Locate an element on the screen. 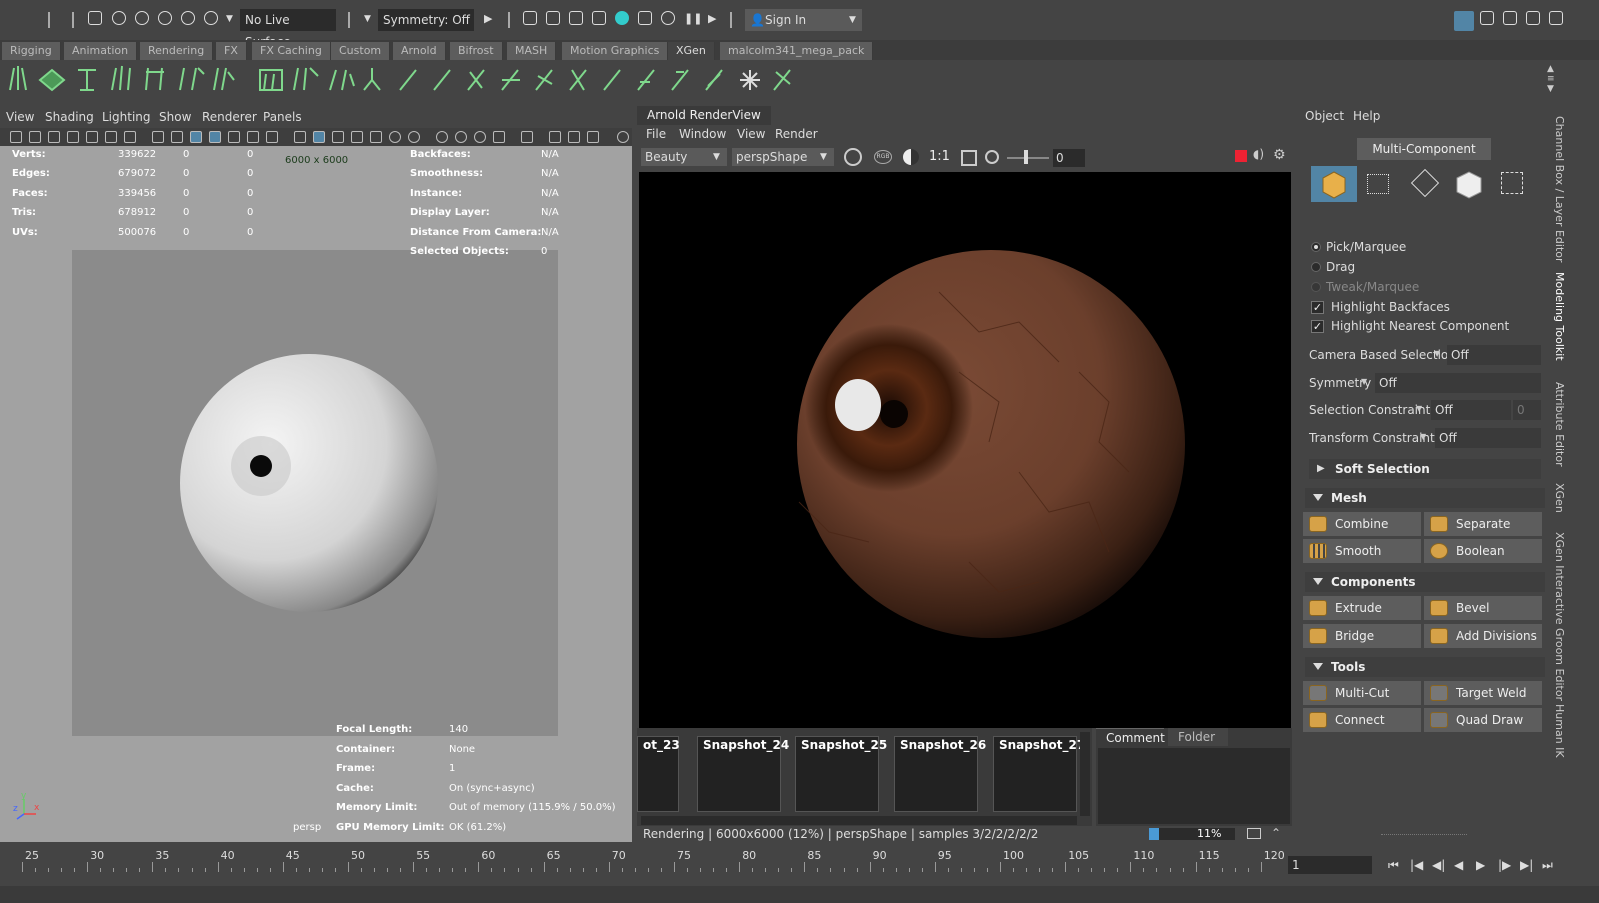 The height and width of the screenshot is (903, 1599). snapshot-hscrollbar is located at coordinates (859, 820).